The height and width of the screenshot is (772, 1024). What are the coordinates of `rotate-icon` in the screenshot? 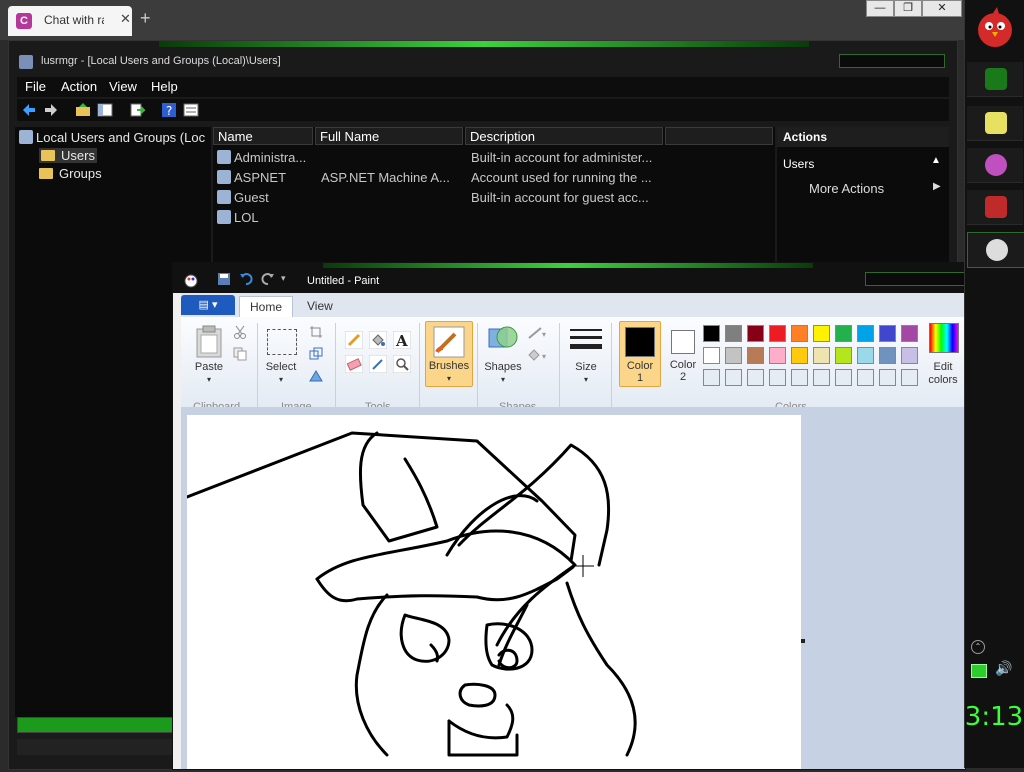 It's located at (317, 376).